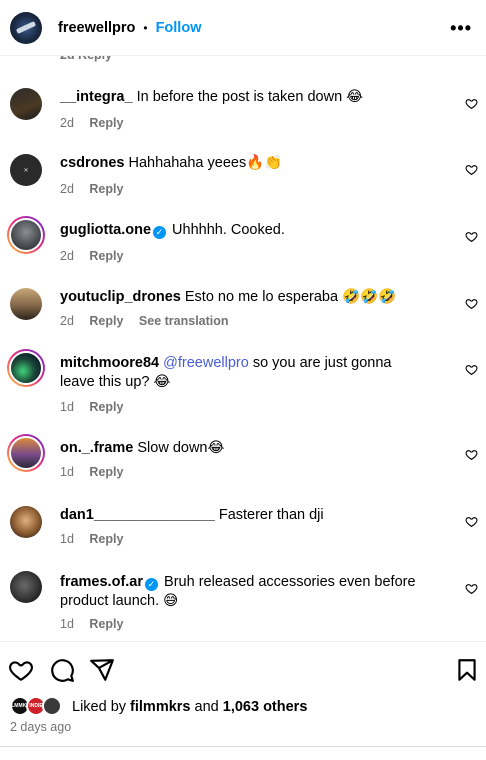 The width and height of the screenshot is (486, 760). I want to click on comment-username: __integra_, so click(96, 97).